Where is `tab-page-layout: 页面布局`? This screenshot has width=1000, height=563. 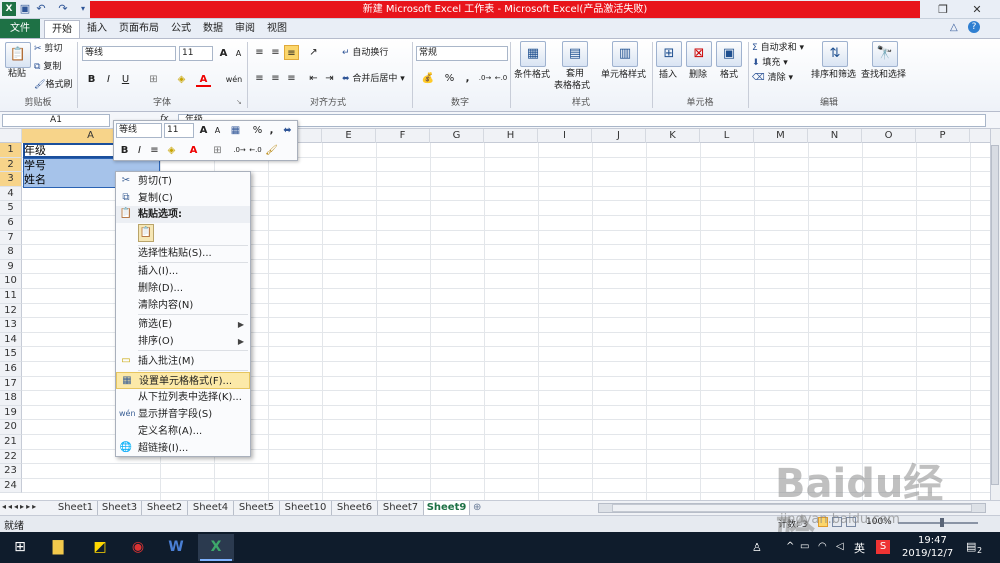
tab-page-layout: 页面布局 is located at coordinates (139, 28).